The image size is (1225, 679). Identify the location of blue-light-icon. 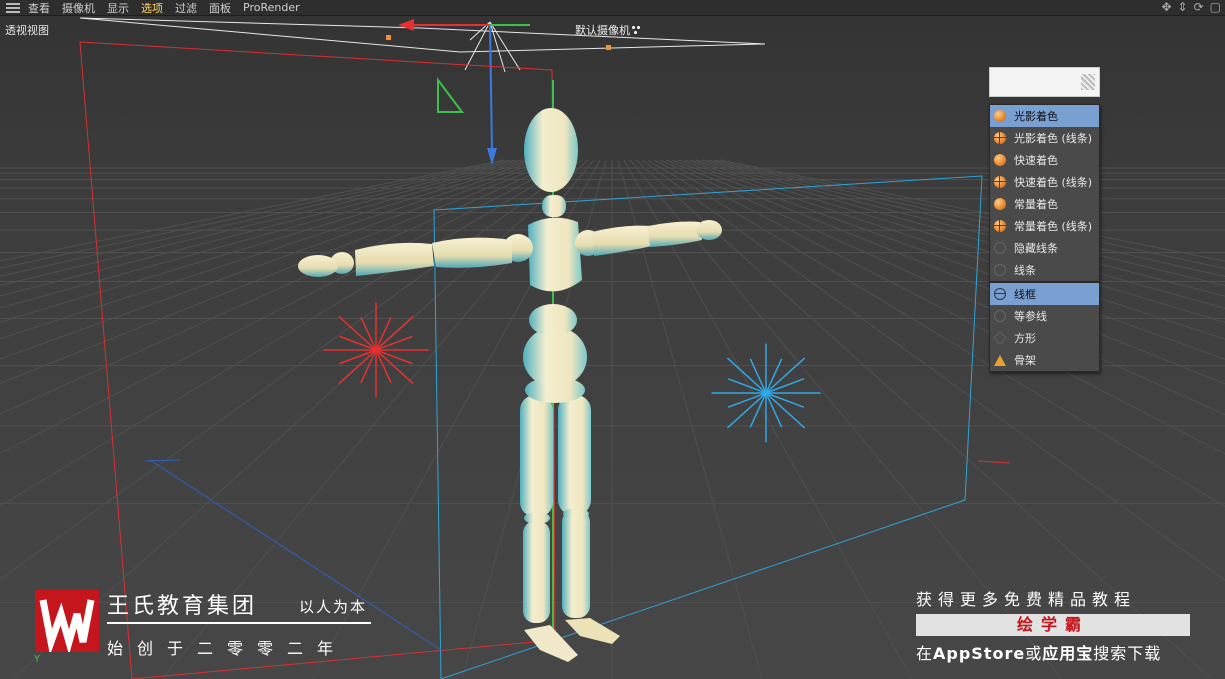
(766, 393).